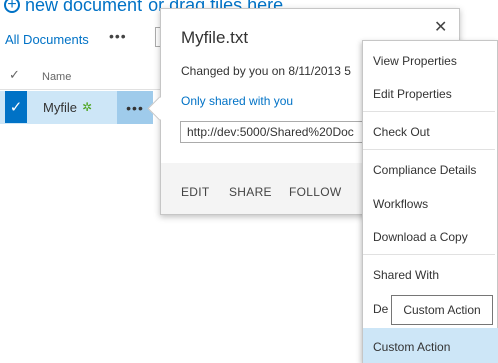 The width and height of the screenshot is (498, 363). Describe the element at coordinates (420, 237) in the screenshot. I see `menu-item-download-a-copy: Download a Copy` at that location.